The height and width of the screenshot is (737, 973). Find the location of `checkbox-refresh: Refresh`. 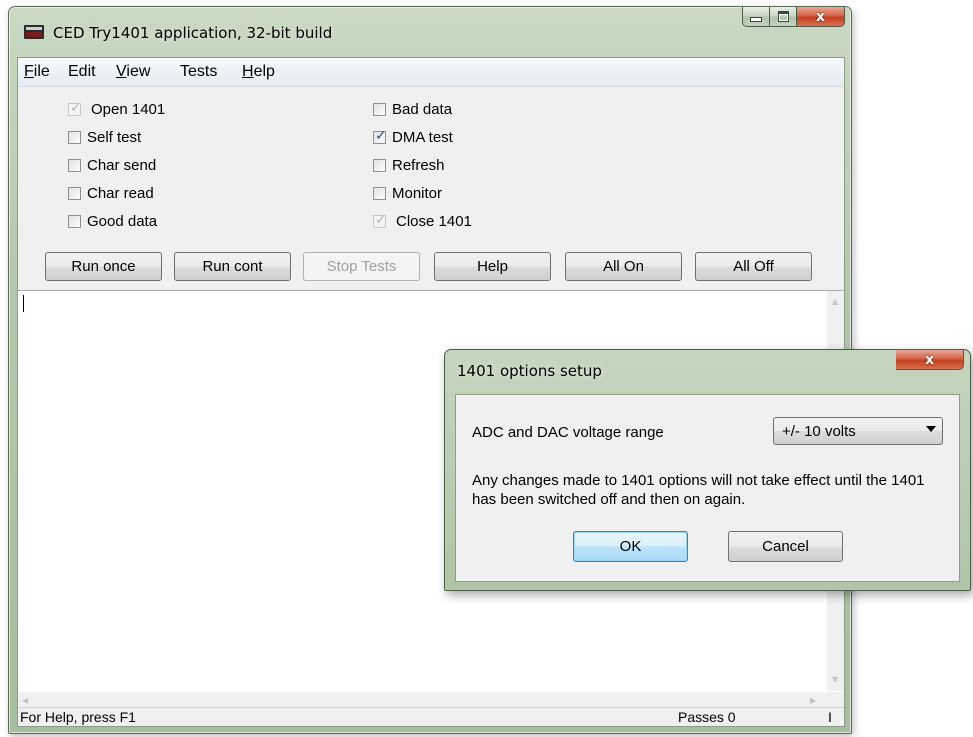

checkbox-refresh: Refresh is located at coordinates (409, 165).